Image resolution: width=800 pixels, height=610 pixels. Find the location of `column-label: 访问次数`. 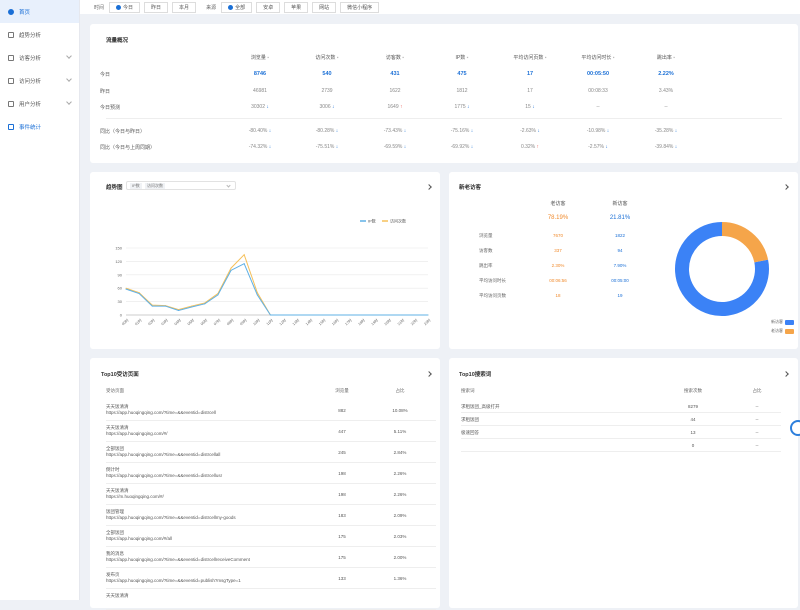

column-label: 访问次数 is located at coordinates (325, 58).